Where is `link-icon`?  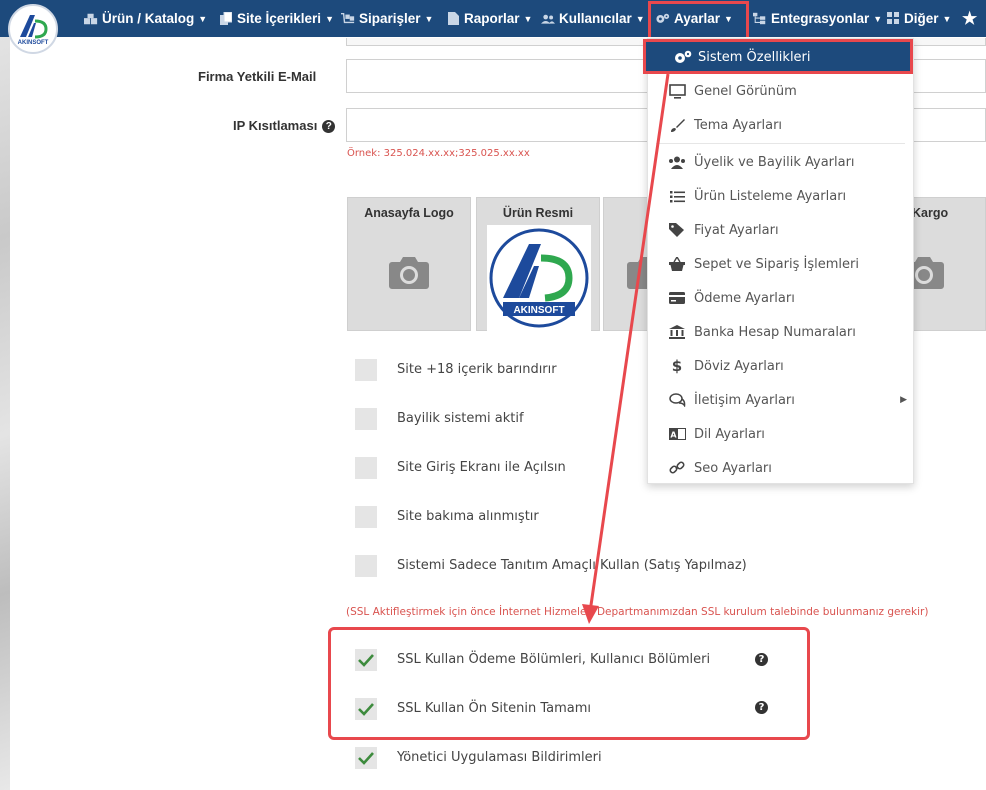
link-icon is located at coordinates (677, 468).